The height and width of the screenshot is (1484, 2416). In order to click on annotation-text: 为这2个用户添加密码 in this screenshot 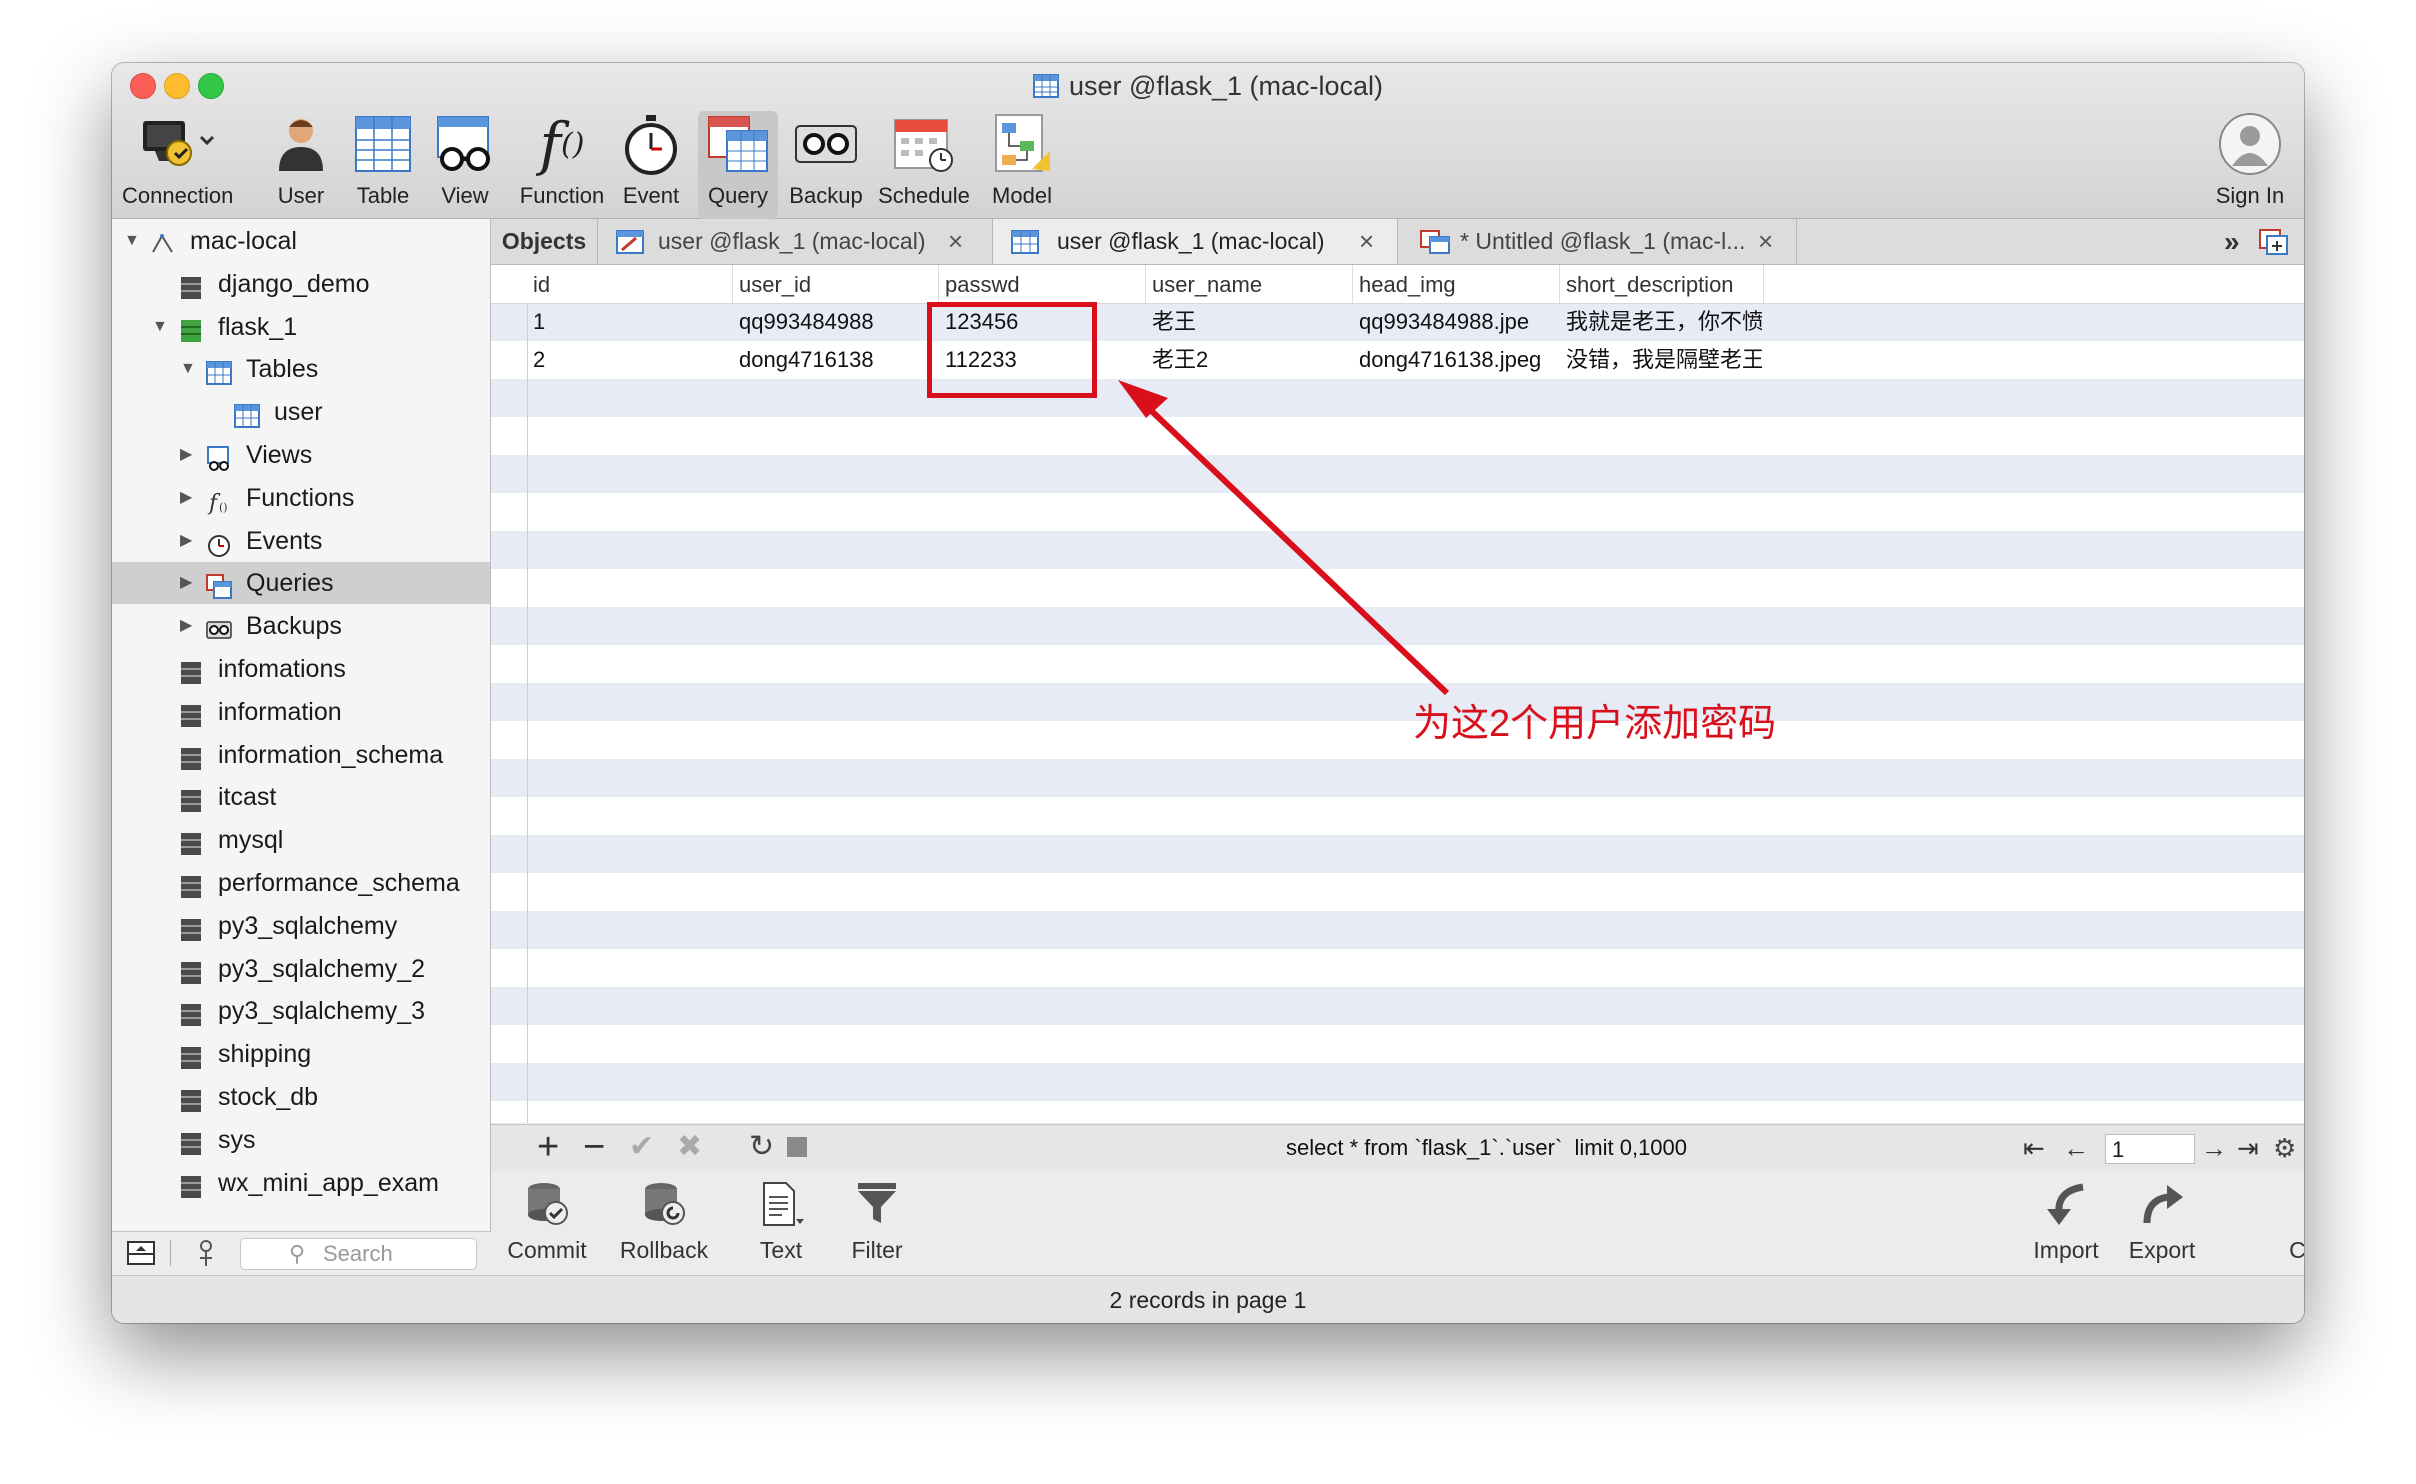, I will do `click(1595, 724)`.